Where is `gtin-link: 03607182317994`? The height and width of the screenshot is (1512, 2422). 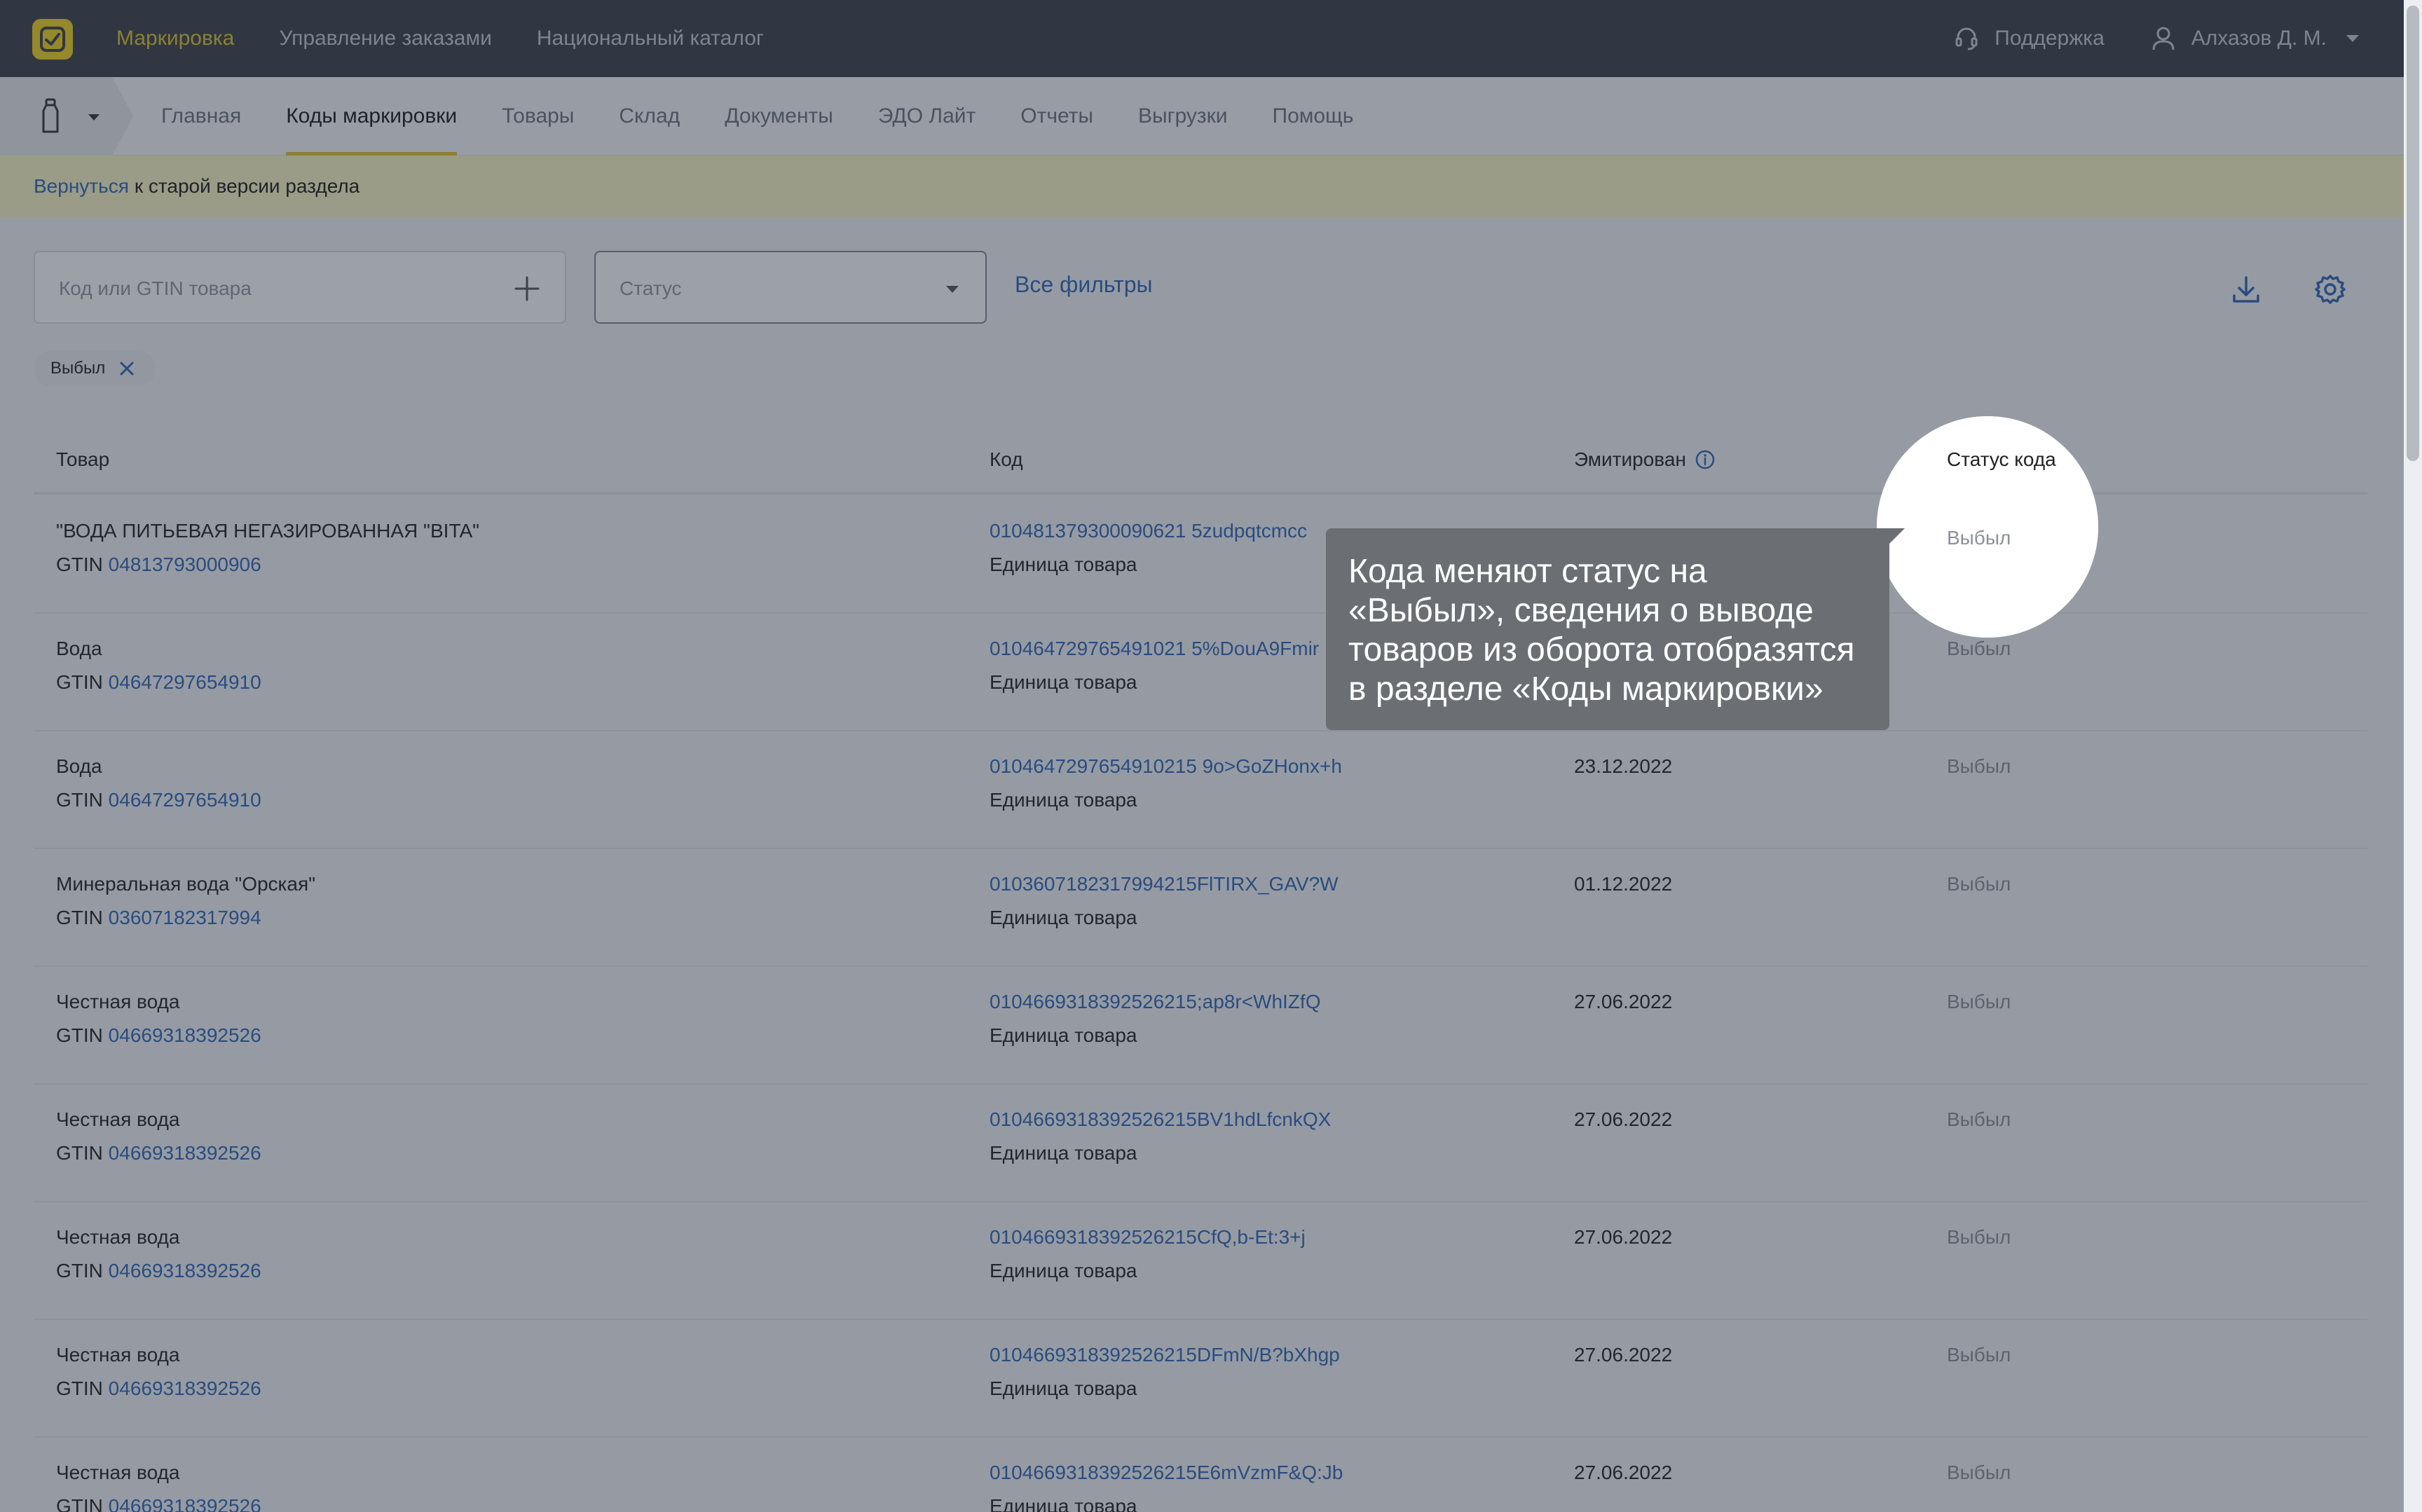 gtin-link: 03607182317994 is located at coordinates (185, 917).